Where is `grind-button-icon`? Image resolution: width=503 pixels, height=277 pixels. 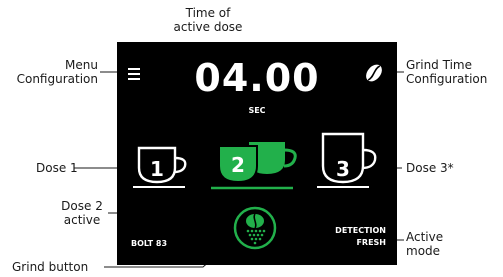 grind-button-icon is located at coordinates (255, 228).